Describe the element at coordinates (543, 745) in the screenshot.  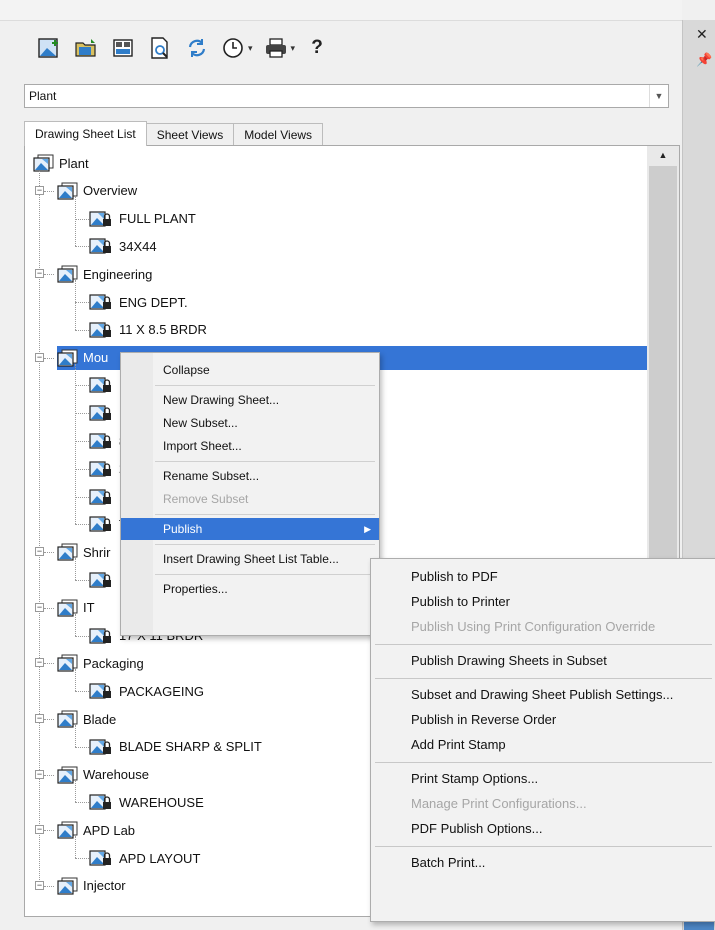
I see `submenu-item-add-print-stamp: Add Print Stamp` at that location.